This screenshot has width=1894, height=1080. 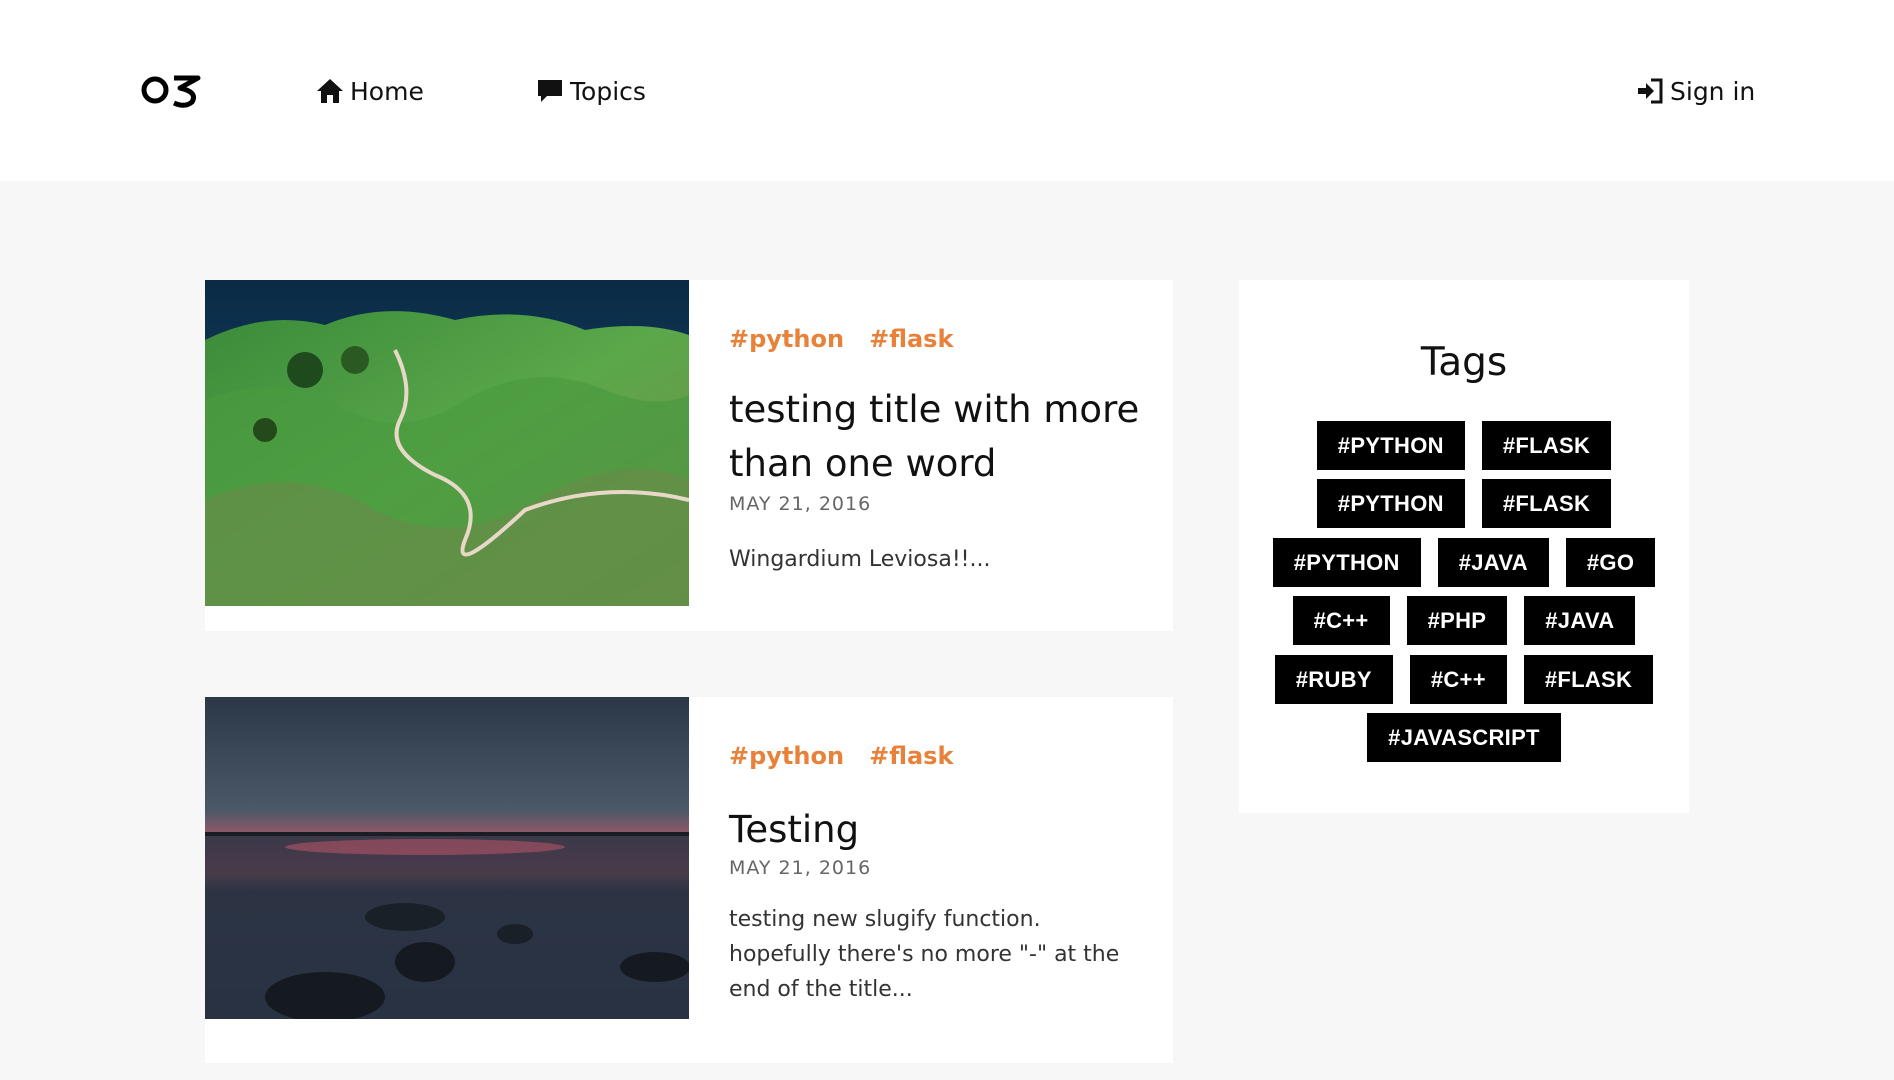 I want to click on lake-sunset-image, so click(x=447, y=858).